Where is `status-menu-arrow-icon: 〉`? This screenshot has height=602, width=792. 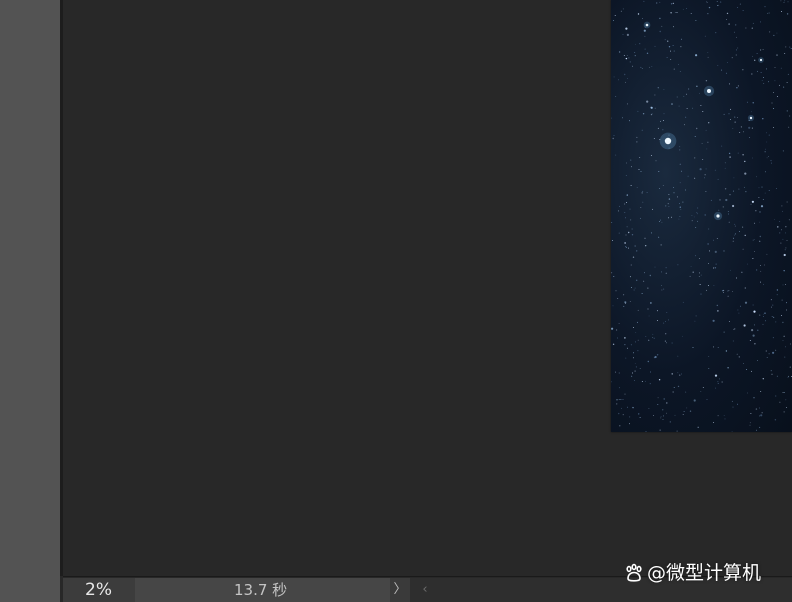
status-menu-arrow-icon: 〉 is located at coordinates (400, 590).